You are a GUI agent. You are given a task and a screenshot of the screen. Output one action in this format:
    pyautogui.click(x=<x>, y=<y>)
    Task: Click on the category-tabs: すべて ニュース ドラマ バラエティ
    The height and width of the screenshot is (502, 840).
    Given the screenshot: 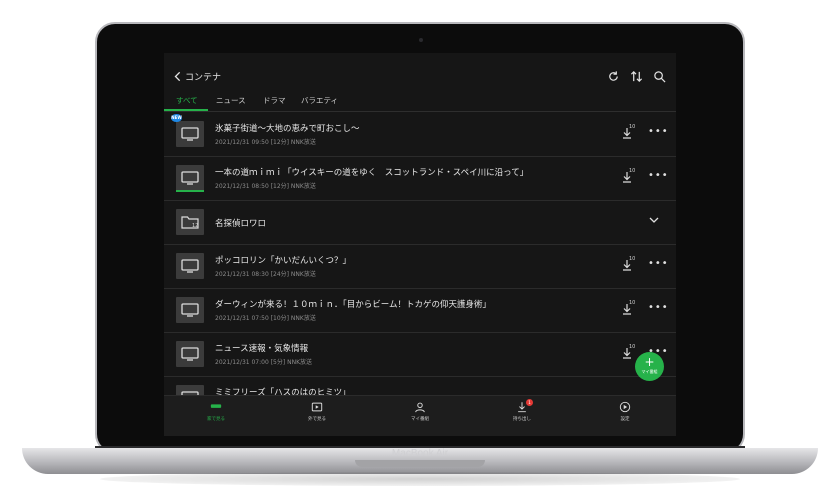 What is the action you would take?
    pyautogui.click(x=420, y=101)
    